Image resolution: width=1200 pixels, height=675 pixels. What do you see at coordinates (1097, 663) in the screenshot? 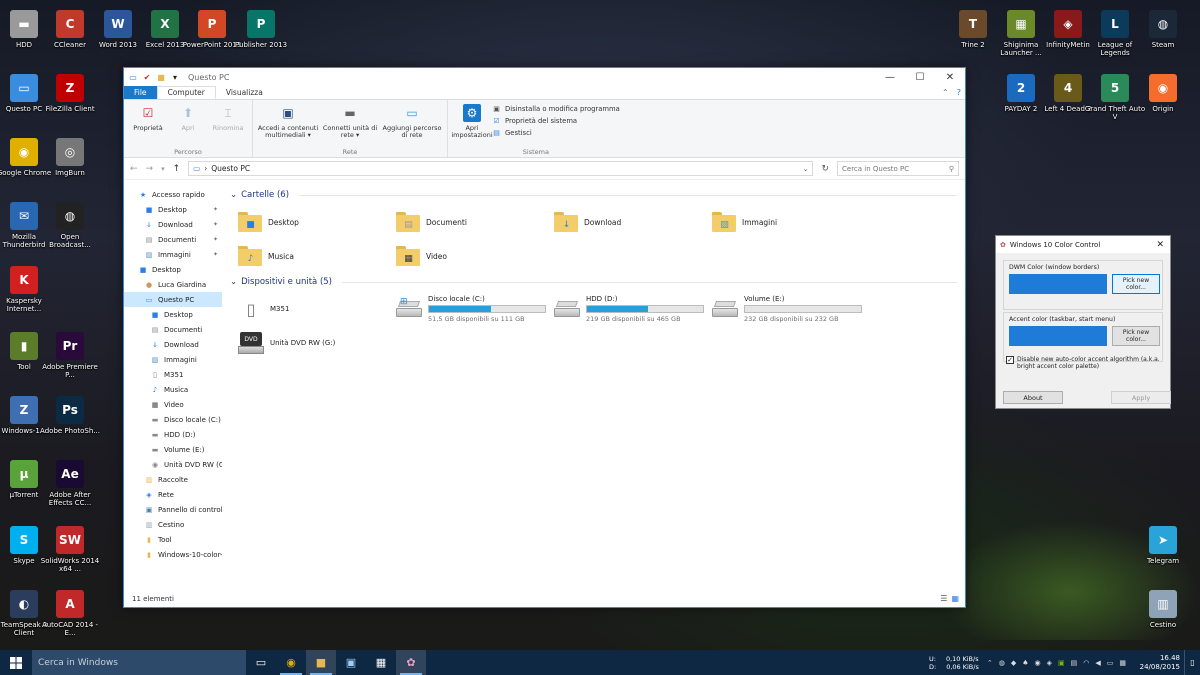
I see `volume-icon: ◀` at bounding box center [1097, 663].